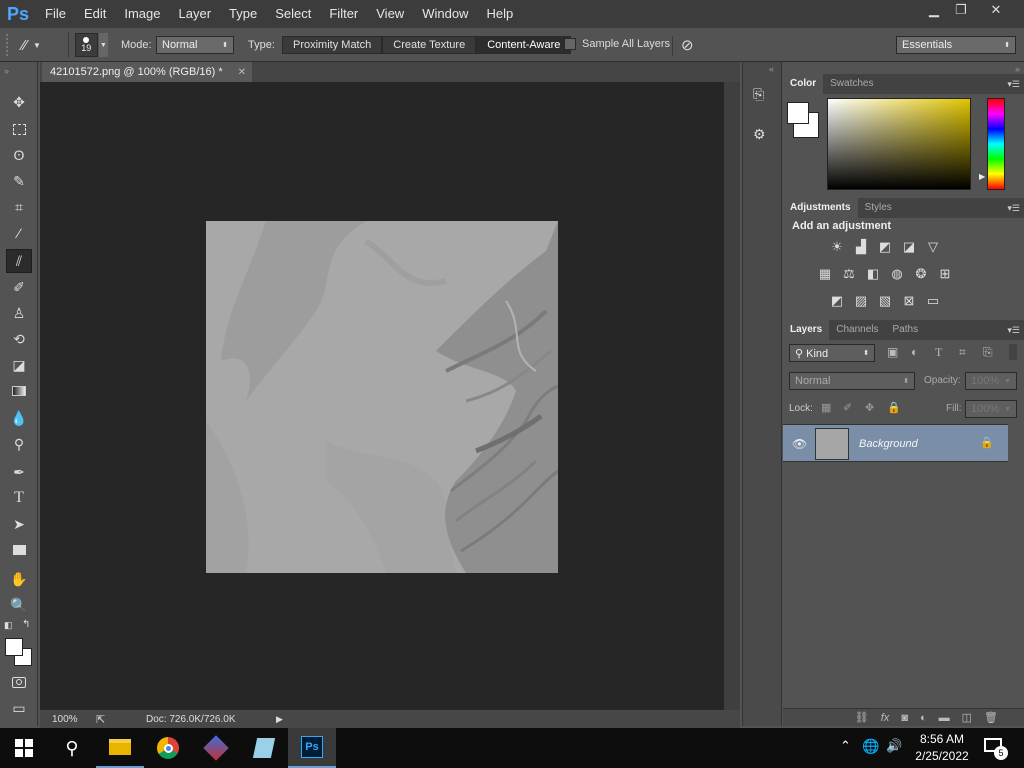 The height and width of the screenshot is (768, 1024). What do you see at coordinates (895, 443) in the screenshot?
I see `layer-row-background: 👁 Background 🔒` at bounding box center [895, 443].